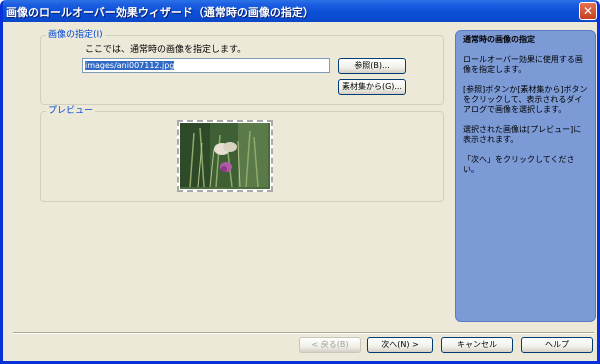  I want to click on preview-image, so click(225, 156).